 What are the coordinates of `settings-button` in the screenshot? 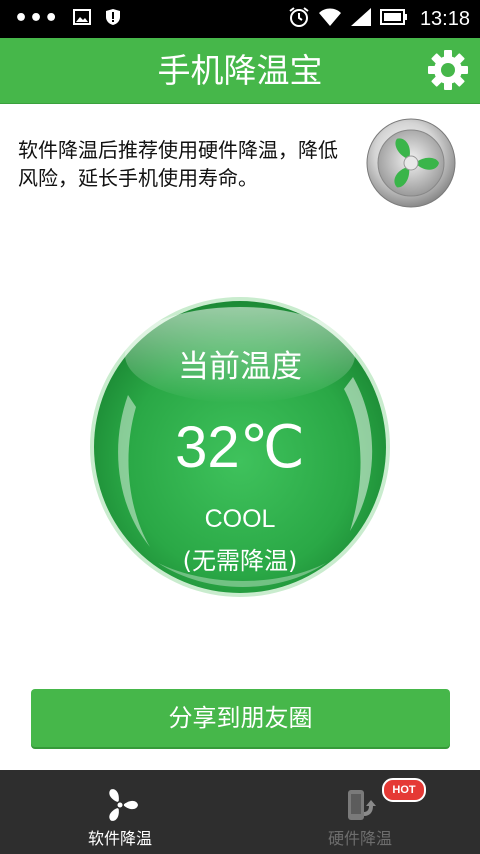 It's located at (448, 70).